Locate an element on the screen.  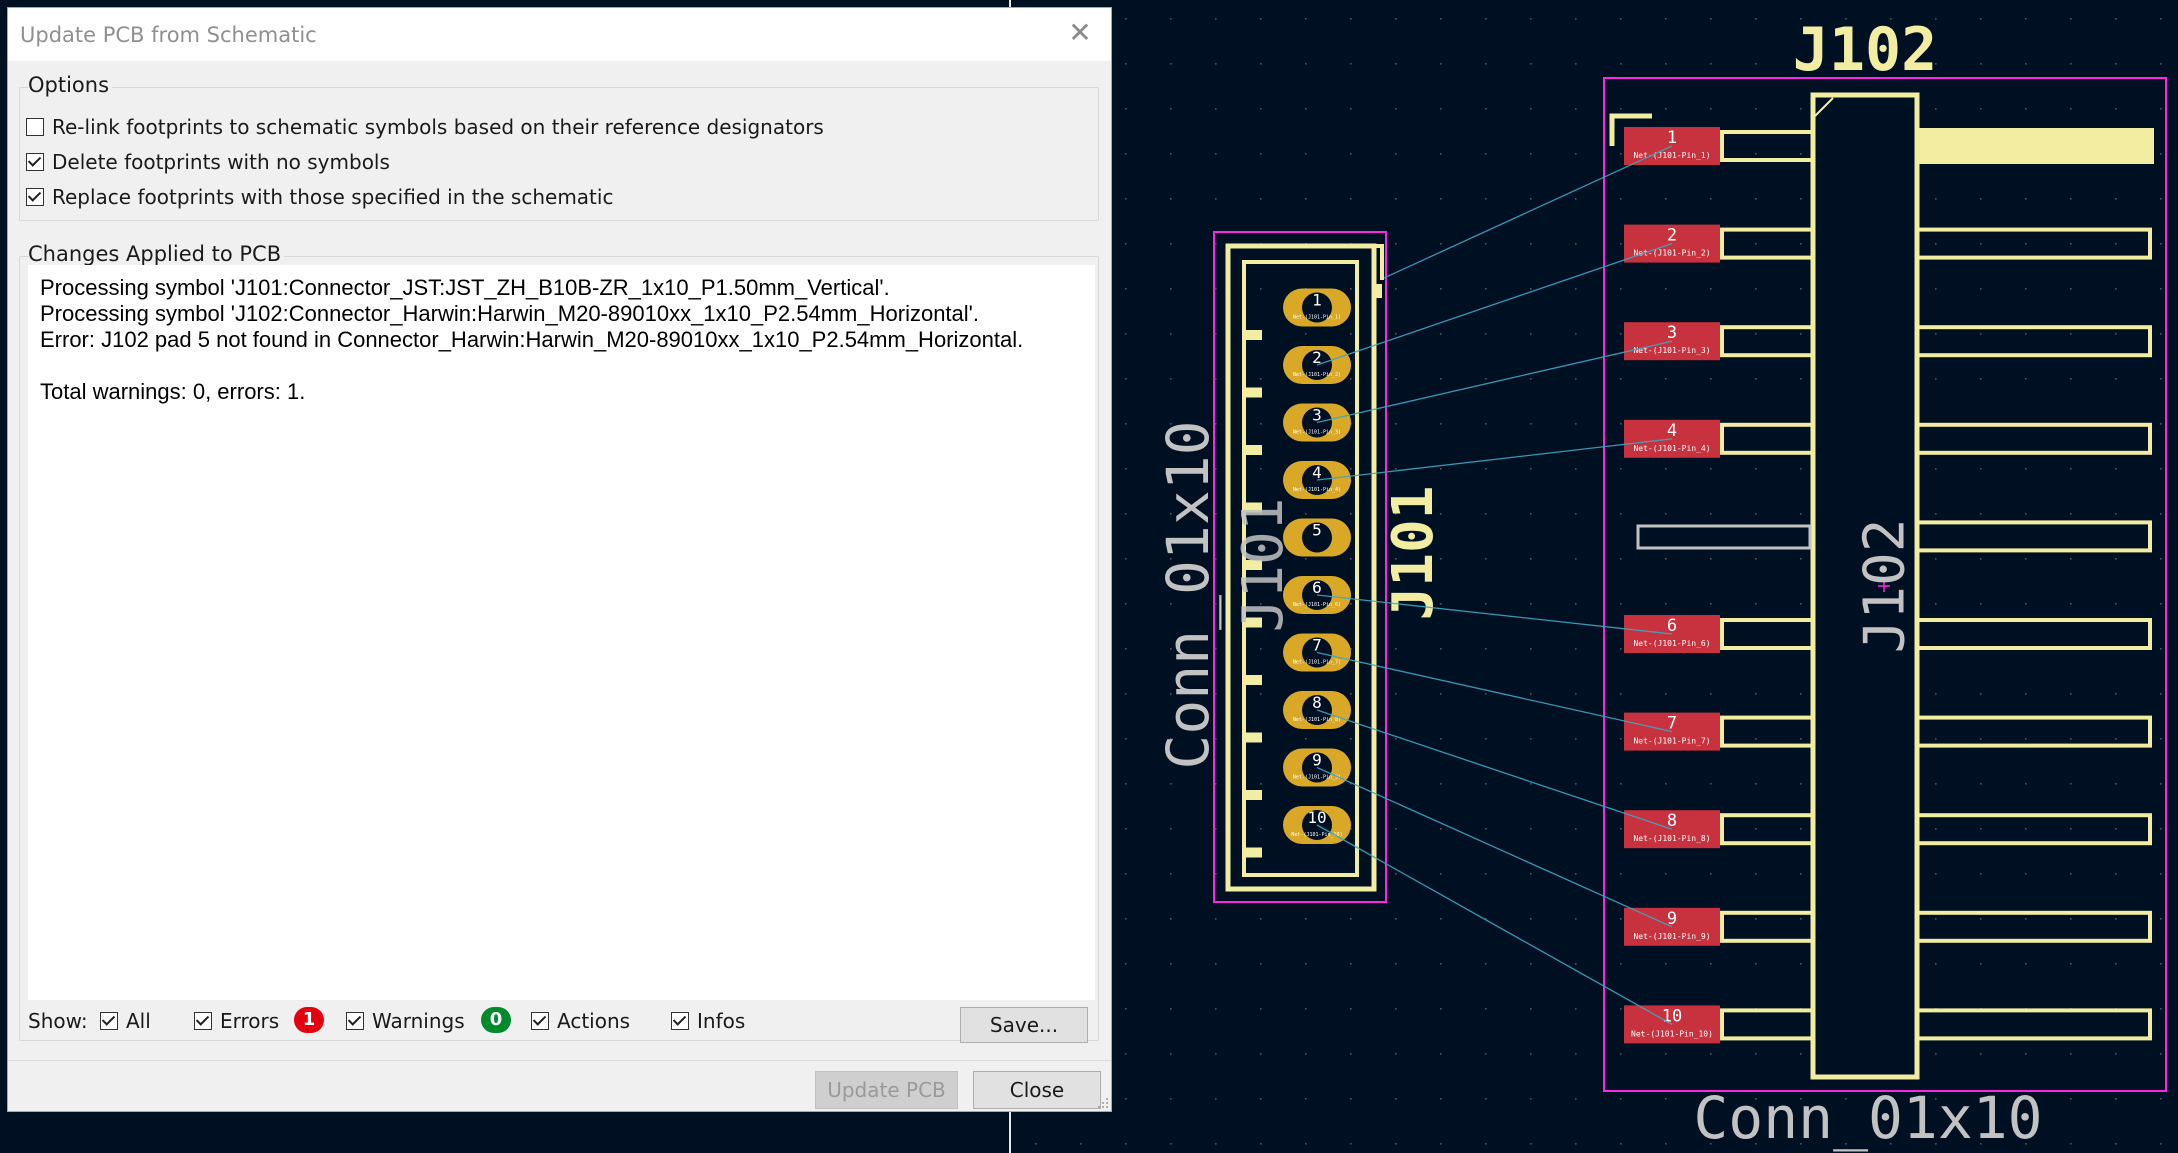
j101-fab-ref-label: J101 is located at coordinates (1263, 565).